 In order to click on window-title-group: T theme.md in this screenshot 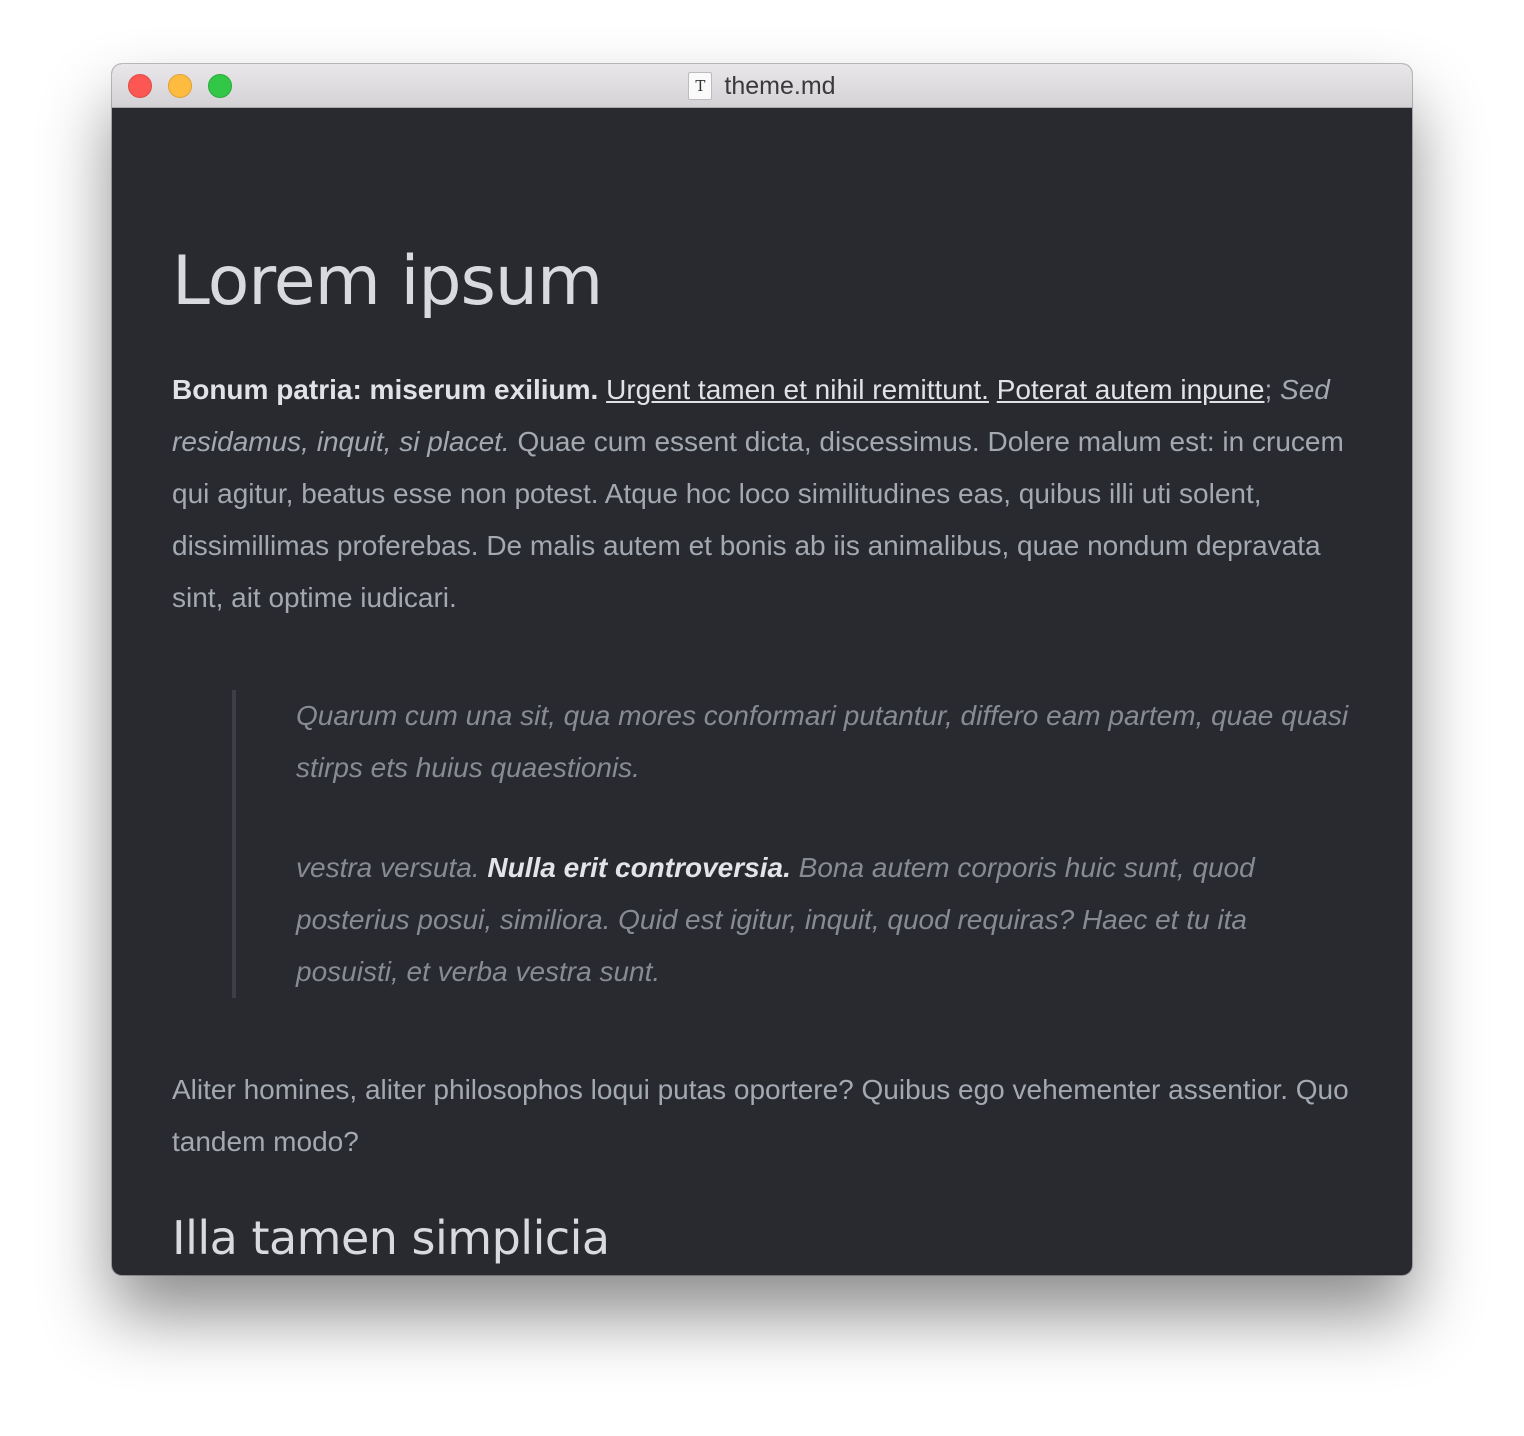, I will do `click(762, 86)`.